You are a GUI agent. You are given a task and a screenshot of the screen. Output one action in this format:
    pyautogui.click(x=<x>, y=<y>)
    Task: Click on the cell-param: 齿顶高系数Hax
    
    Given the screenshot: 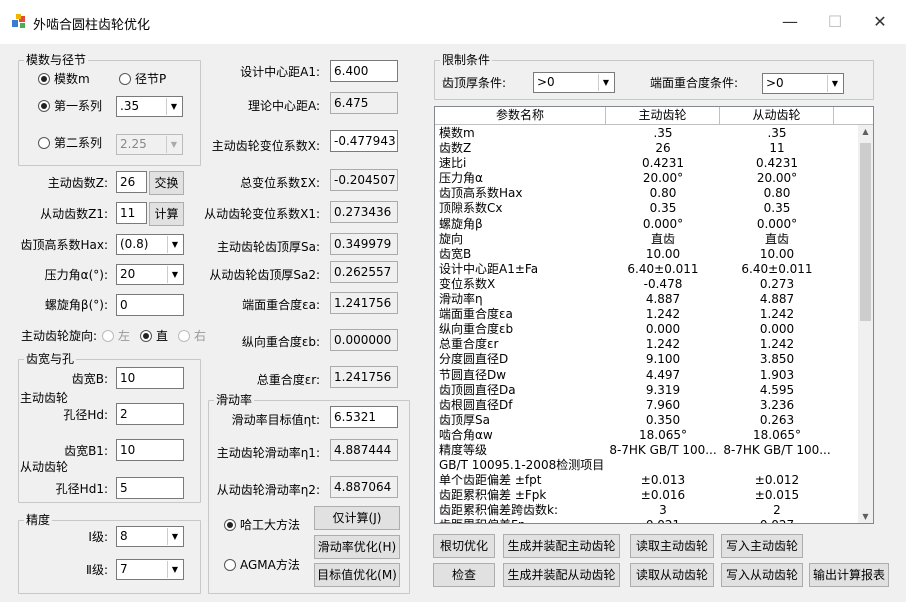 What is the action you would take?
    pyautogui.click(x=481, y=193)
    